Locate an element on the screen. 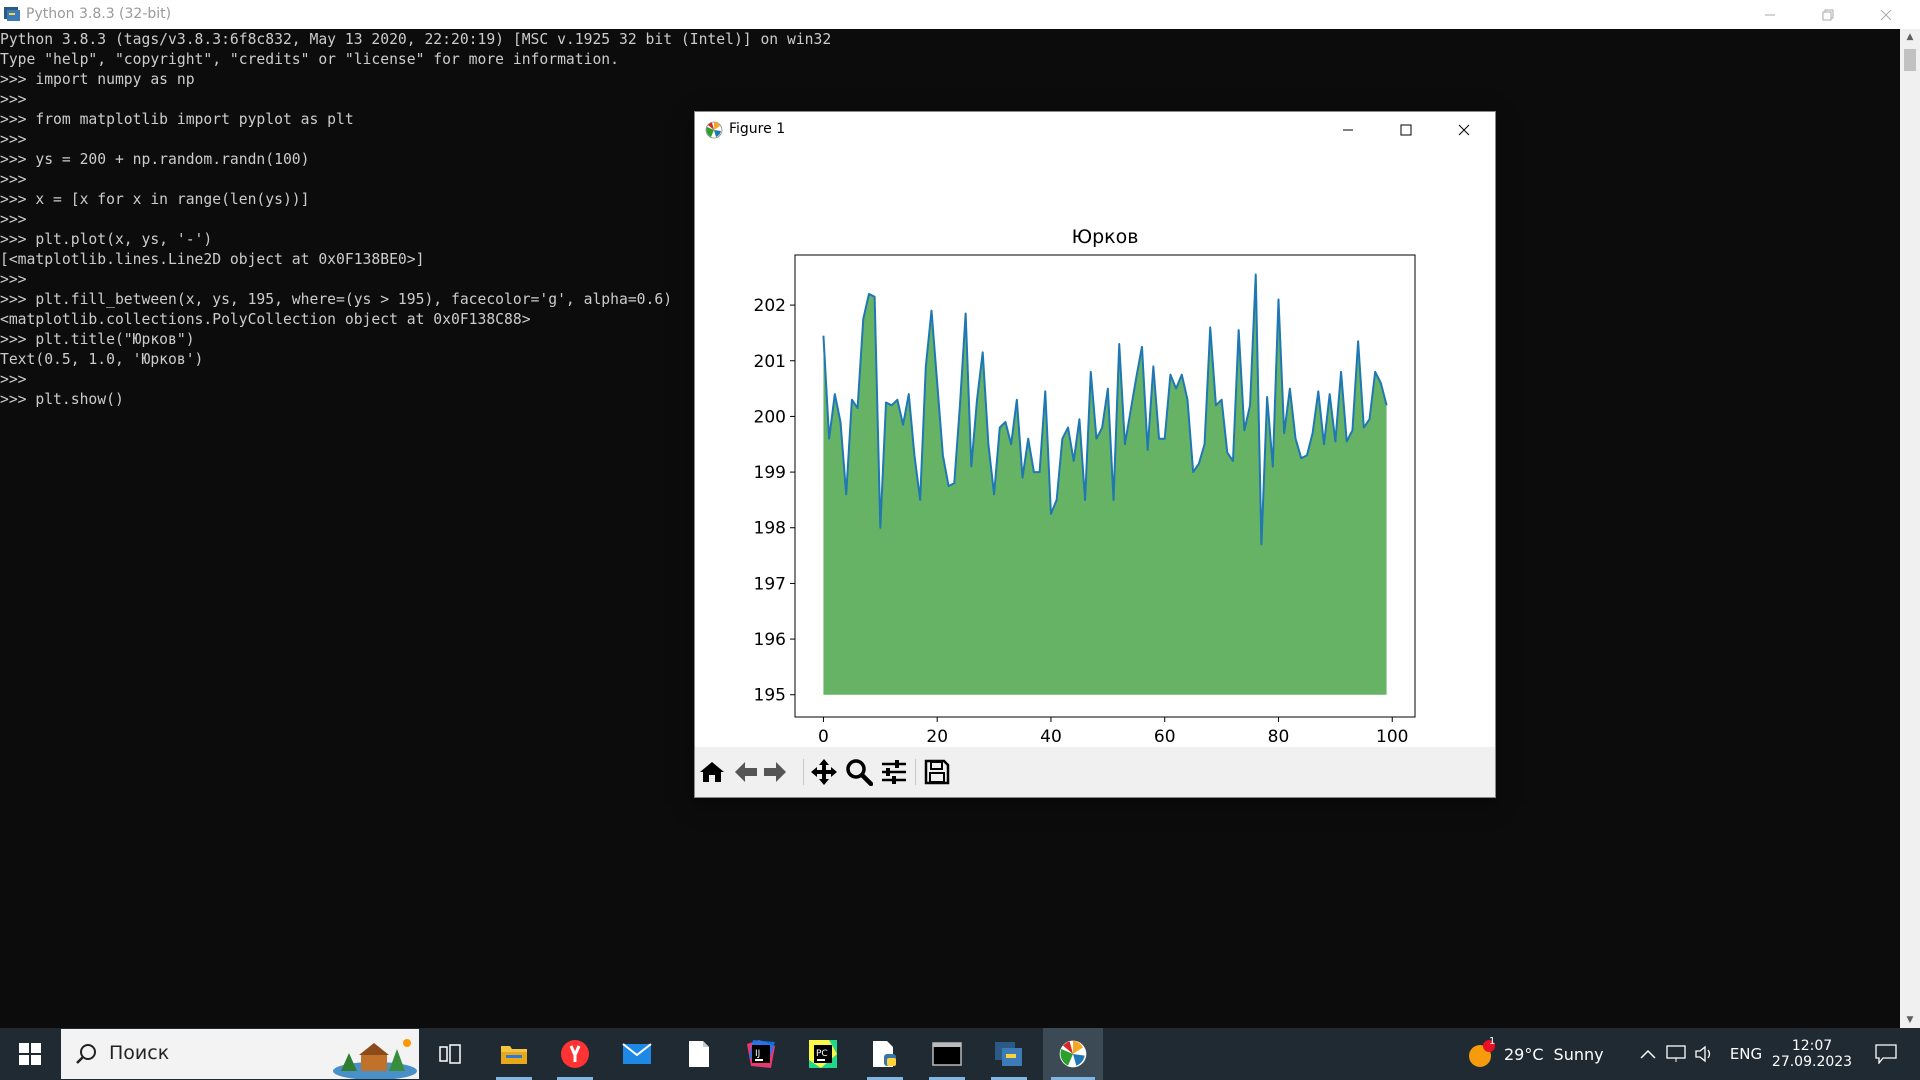  mail-icon is located at coordinates (637, 1053).